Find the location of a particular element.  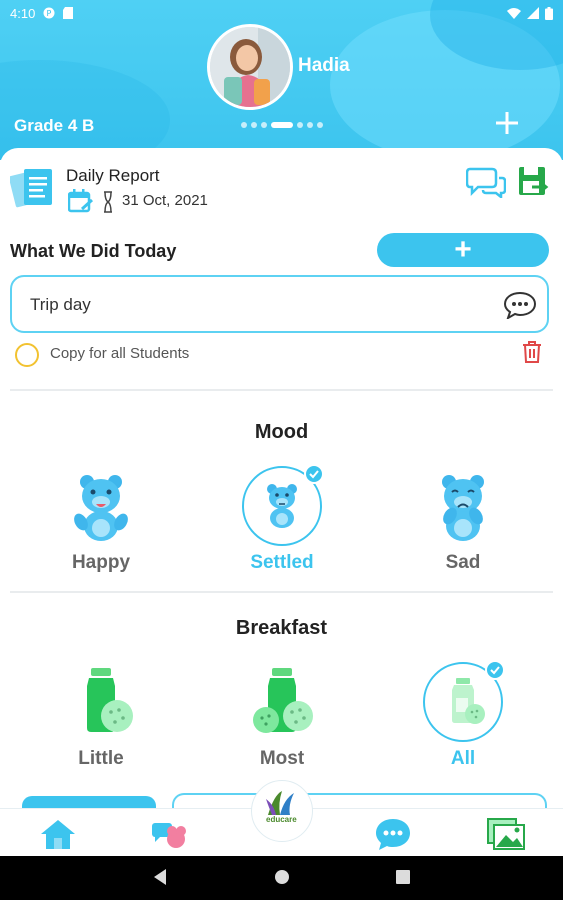

mood-option-happy: Happy is located at coordinates (101, 520).